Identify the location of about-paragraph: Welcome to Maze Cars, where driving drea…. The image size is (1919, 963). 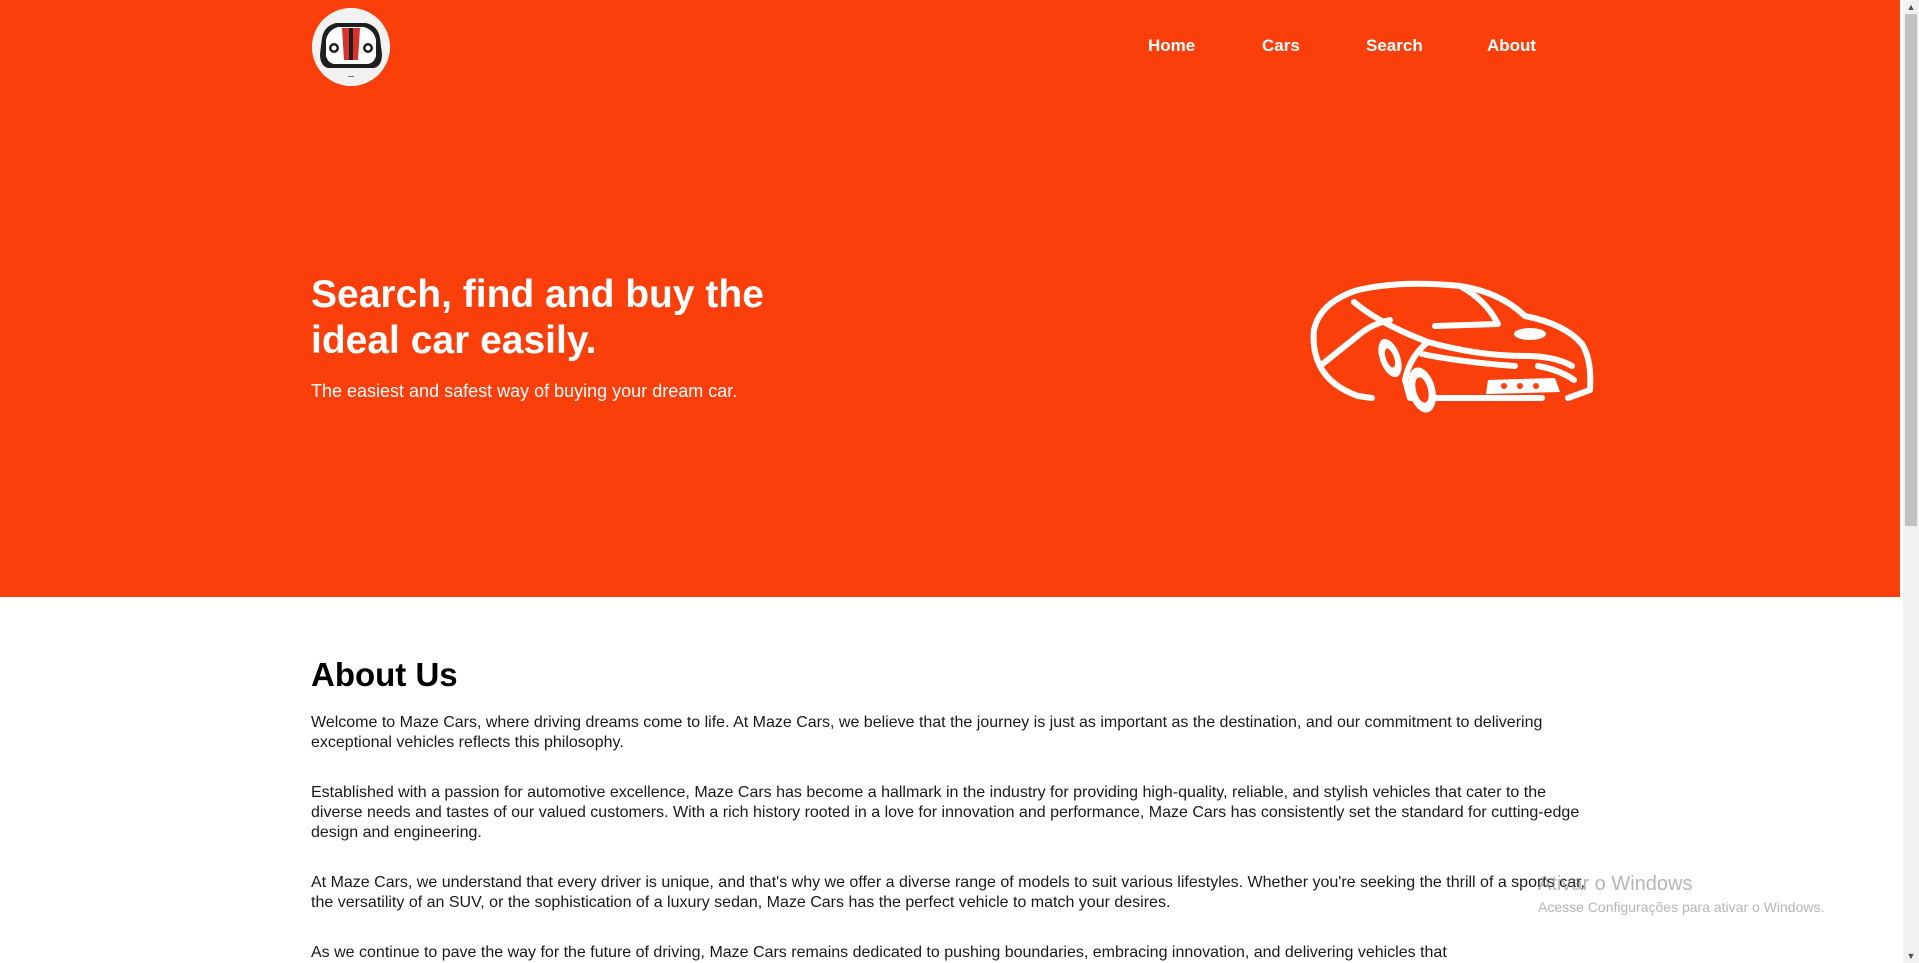
(927, 732).